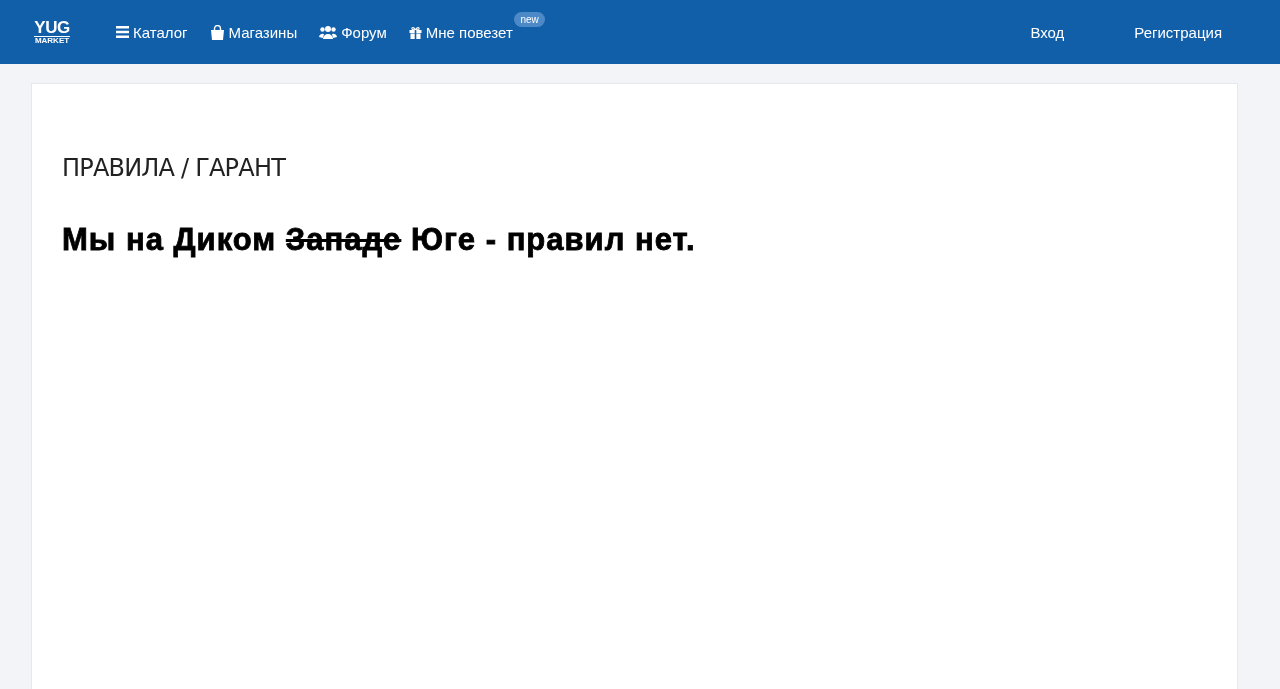  I want to click on nav-link: Форум, so click(353, 32).